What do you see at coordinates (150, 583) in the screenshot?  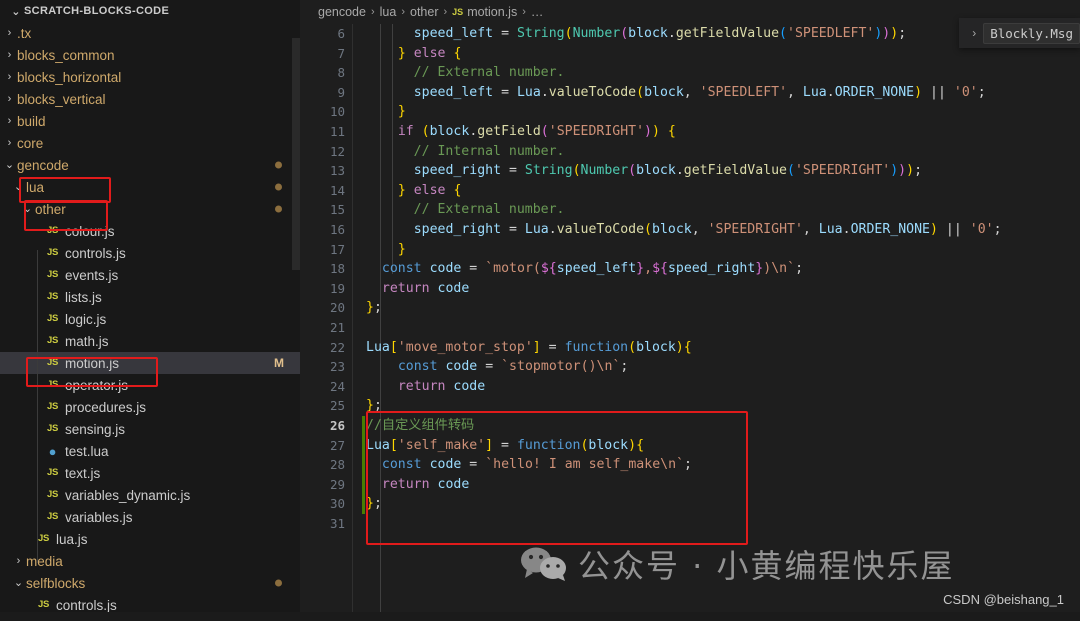 I see `tree-folder-selfblocks: ⌄ selfblocks` at bounding box center [150, 583].